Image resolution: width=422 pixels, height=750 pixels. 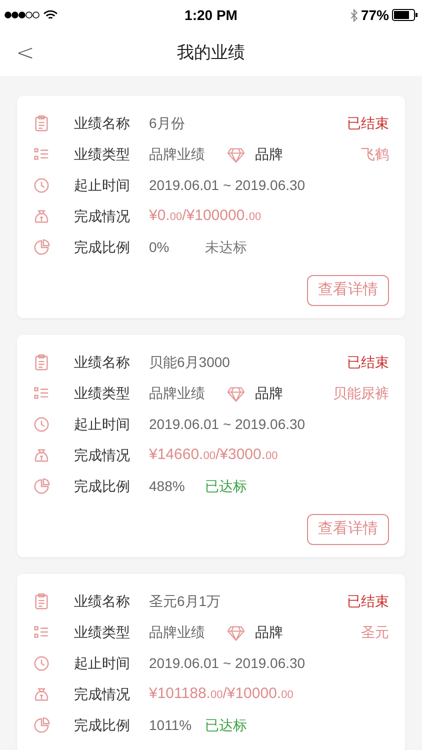 I want to click on back-button: <, so click(x=25, y=53).